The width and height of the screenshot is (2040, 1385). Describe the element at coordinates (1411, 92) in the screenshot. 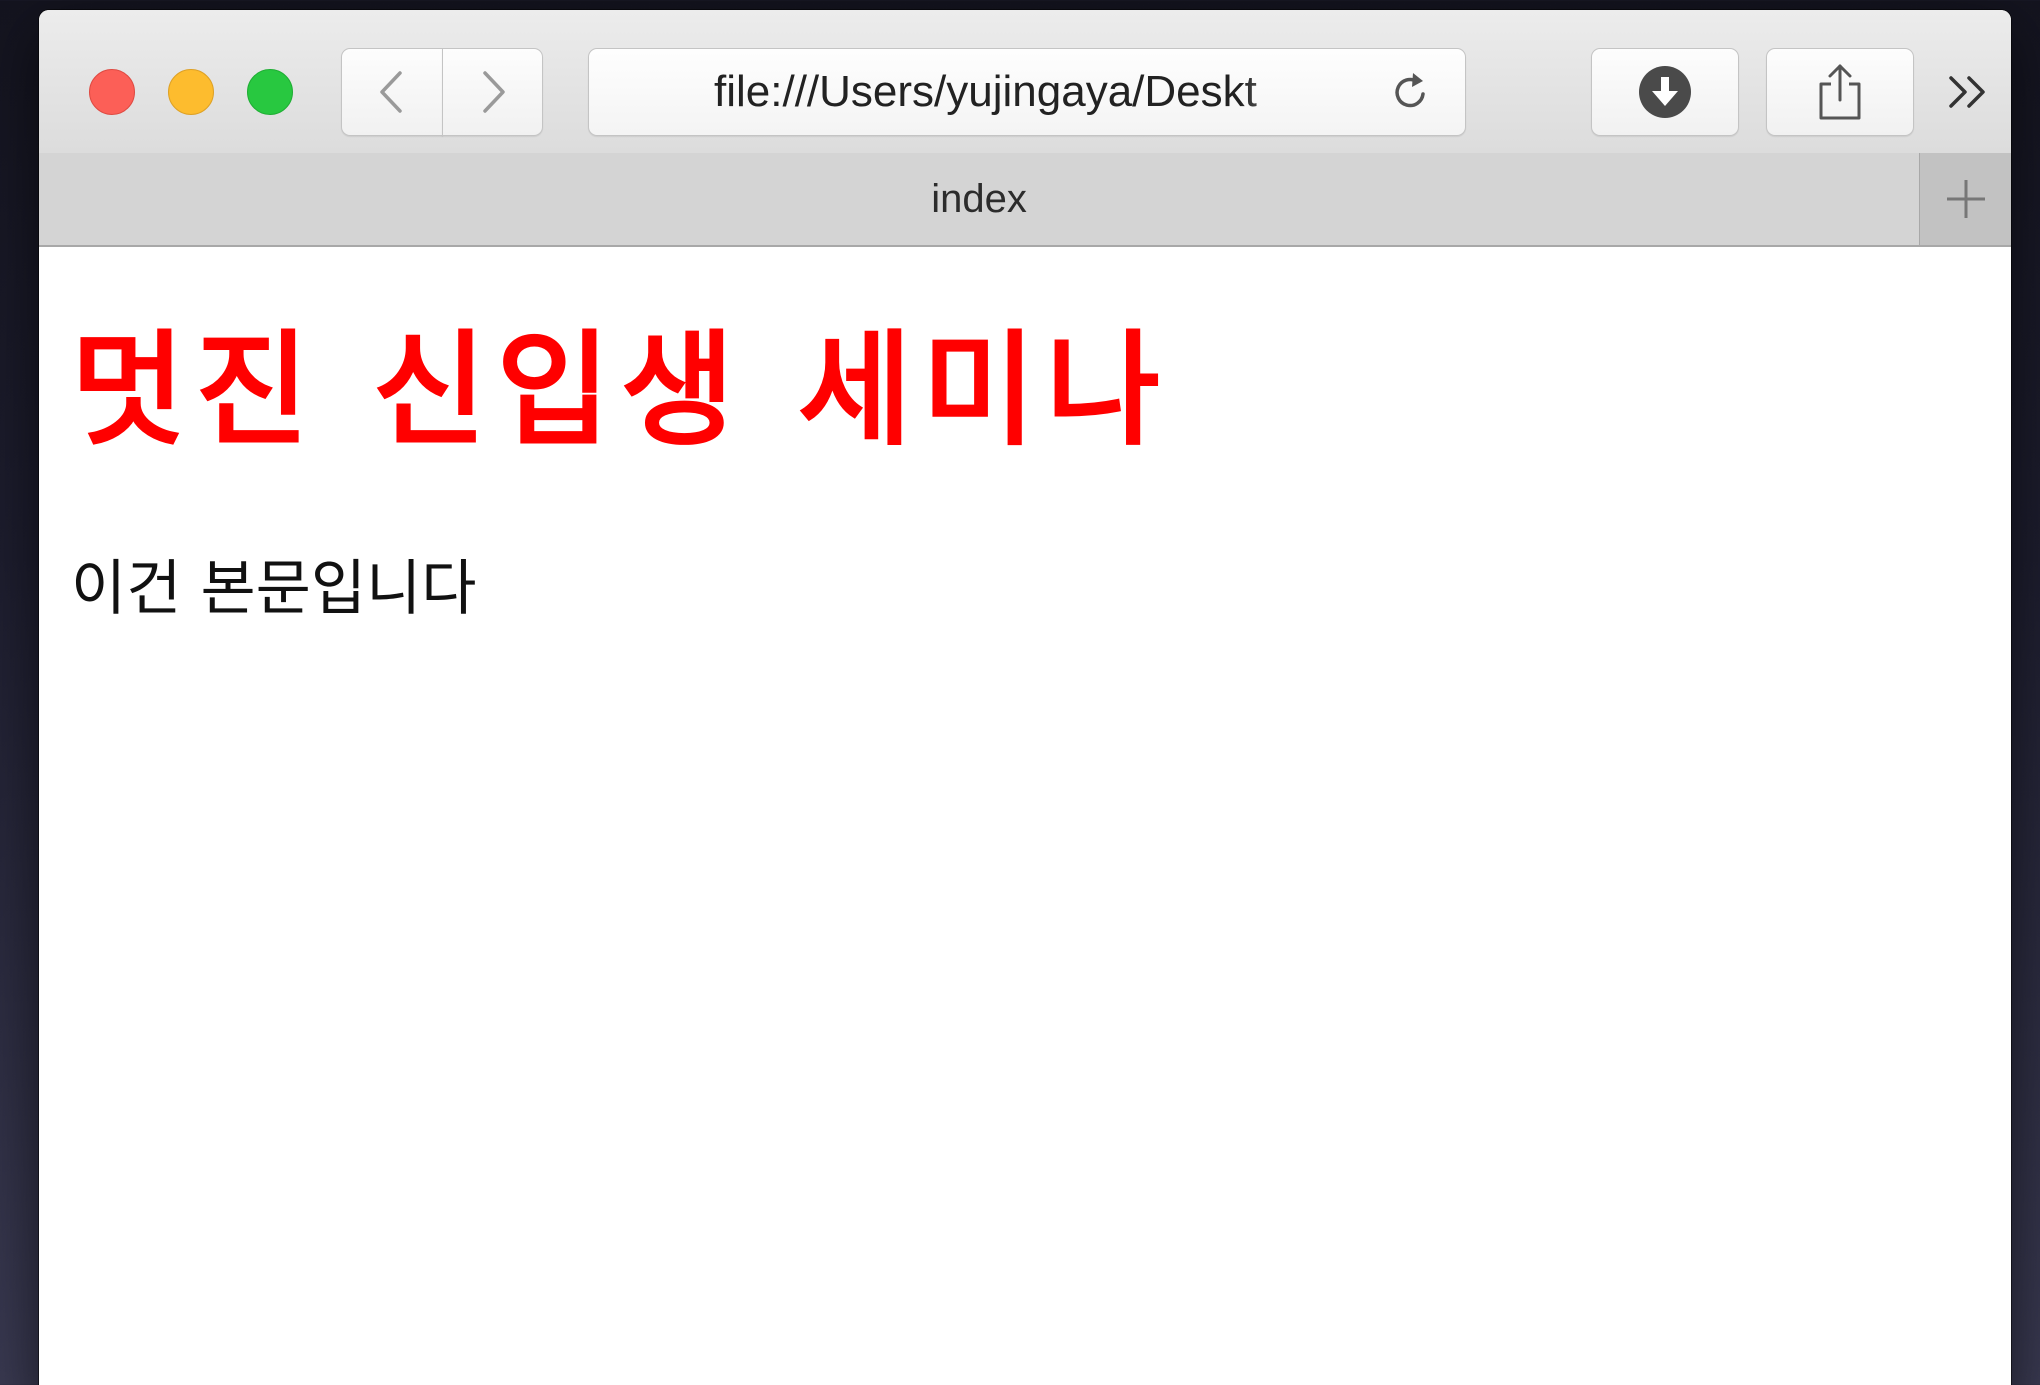

I see `reload-icon` at that location.